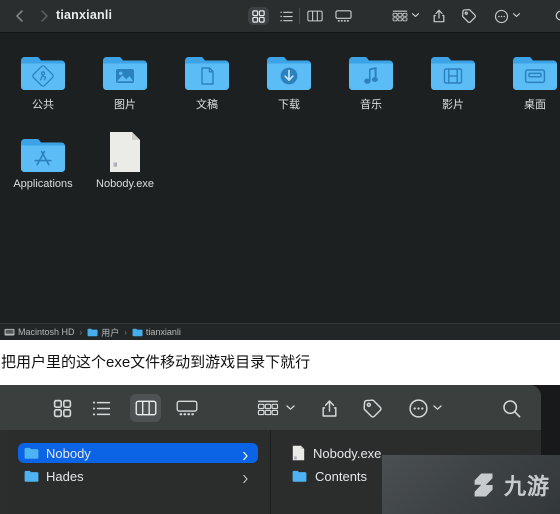 This screenshot has height=514, width=560. What do you see at coordinates (207, 105) in the screenshot?
I see `file-item-label: 文稿` at bounding box center [207, 105].